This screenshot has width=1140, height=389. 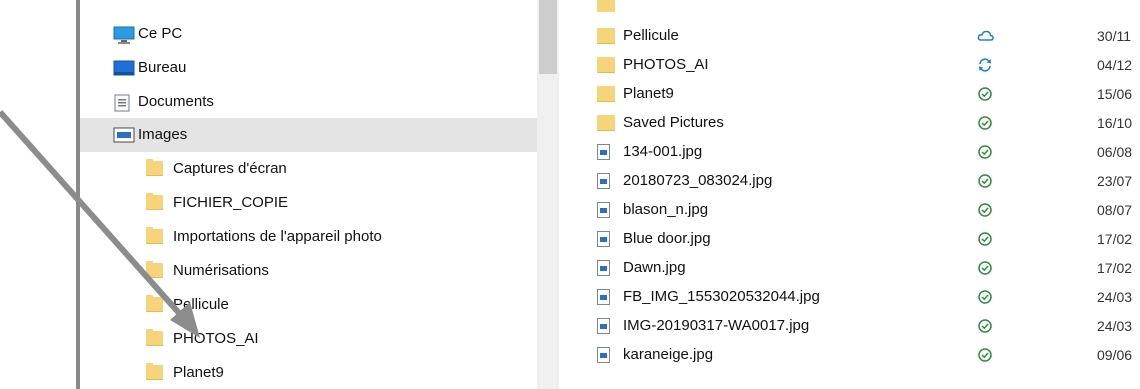 I want to click on file-row: Blue door.jpg 17/02, so click(x=849, y=239).